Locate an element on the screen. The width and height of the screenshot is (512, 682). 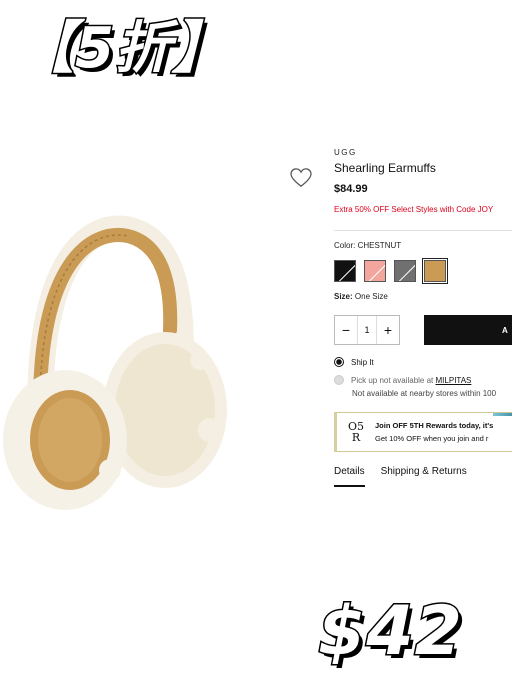
product-name: Shearling Earmuffs is located at coordinates (385, 168).